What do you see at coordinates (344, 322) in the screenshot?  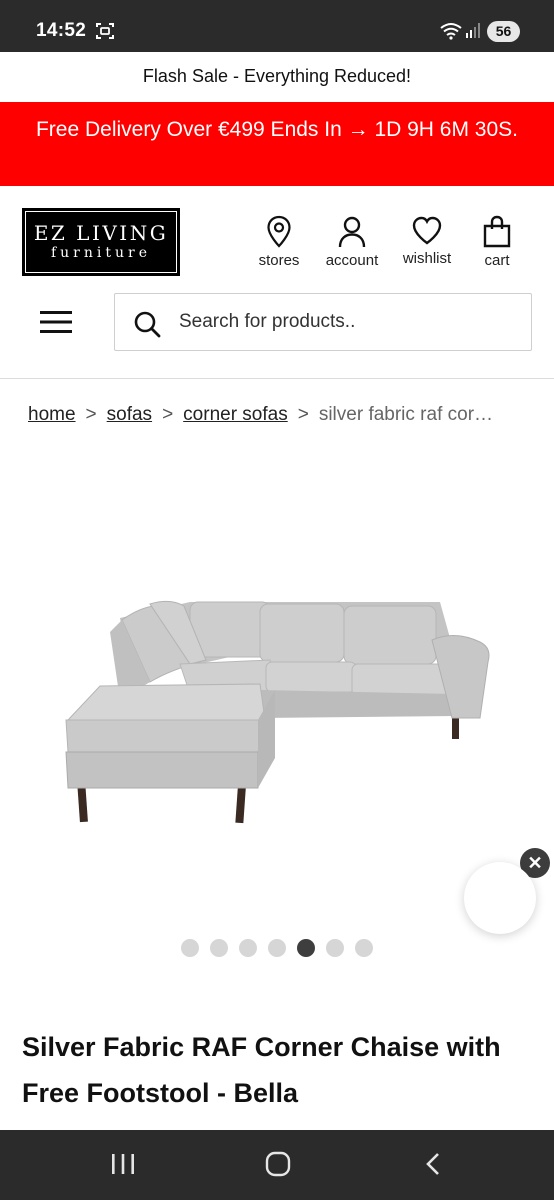 I see `search-input` at bounding box center [344, 322].